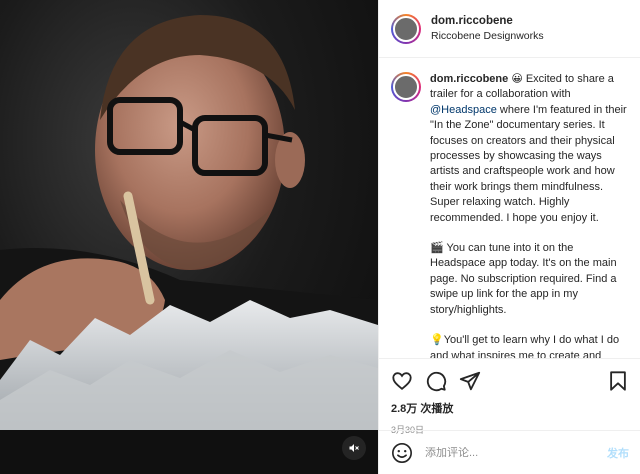 The width and height of the screenshot is (640, 474). What do you see at coordinates (463, 110) in the screenshot?
I see `mention-link: @Headspace` at bounding box center [463, 110].